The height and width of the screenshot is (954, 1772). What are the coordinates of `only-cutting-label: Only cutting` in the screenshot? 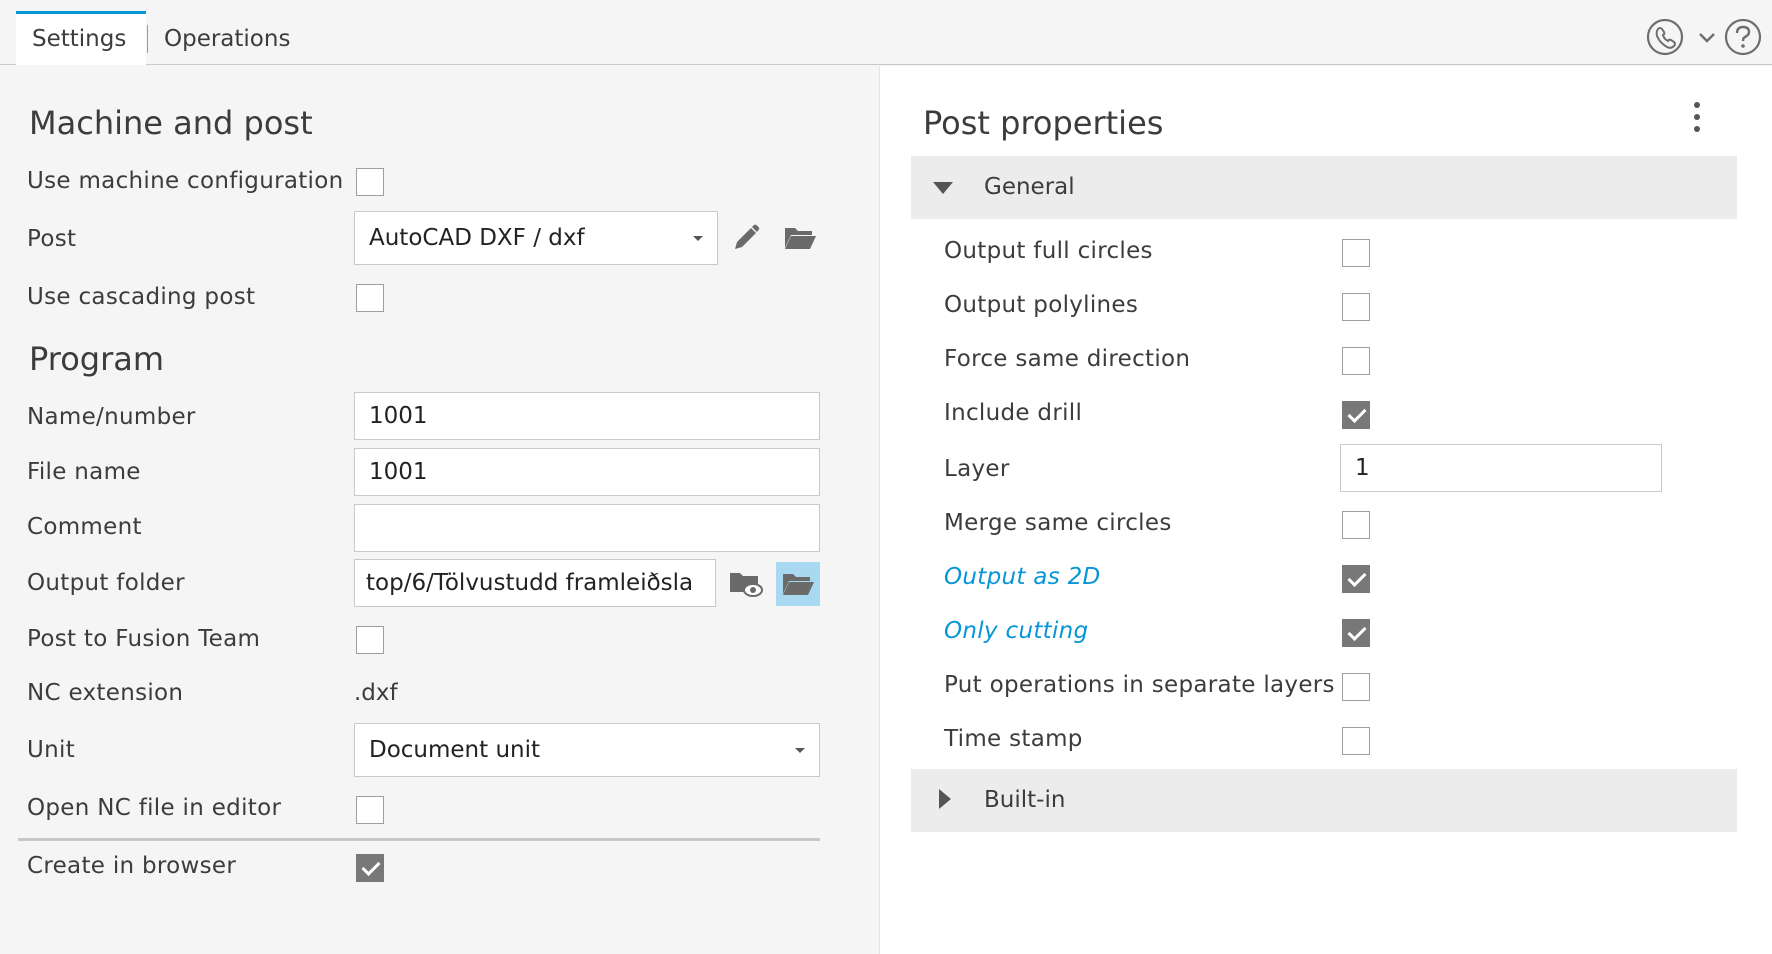 It's located at (1016, 631).